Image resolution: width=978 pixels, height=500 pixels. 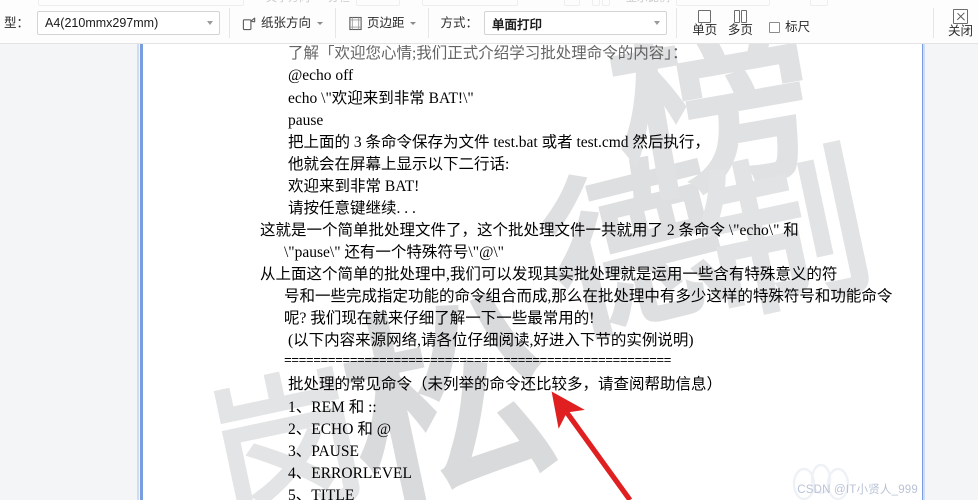 What do you see at coordinates (355, 23) in the screenshot?
I see `page-margins-icon` at bounding box center [355, 23].